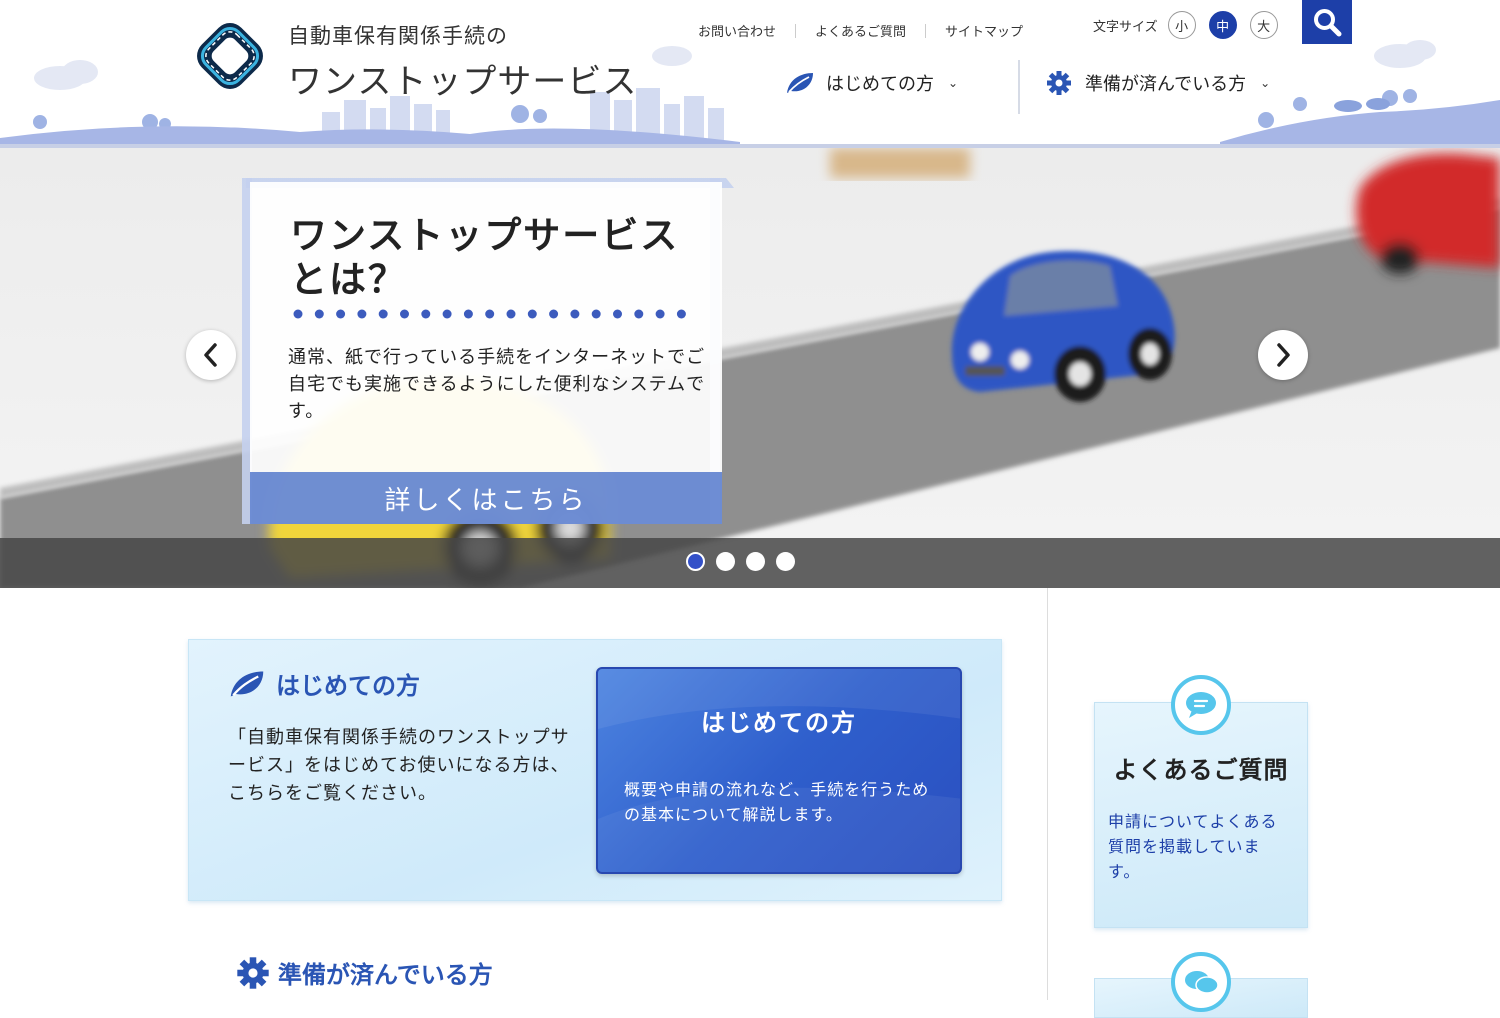 The image size is (1500, 1018). I want to click on site-subtitle: 自動車保有関係手続の, so click(398, 36).